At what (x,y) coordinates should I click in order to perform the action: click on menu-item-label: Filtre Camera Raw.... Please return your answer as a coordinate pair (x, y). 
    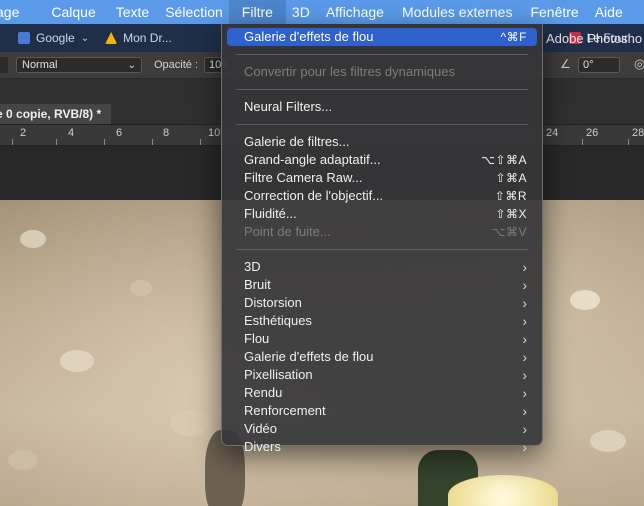
    Looking at the image, I should click on (303, 177).